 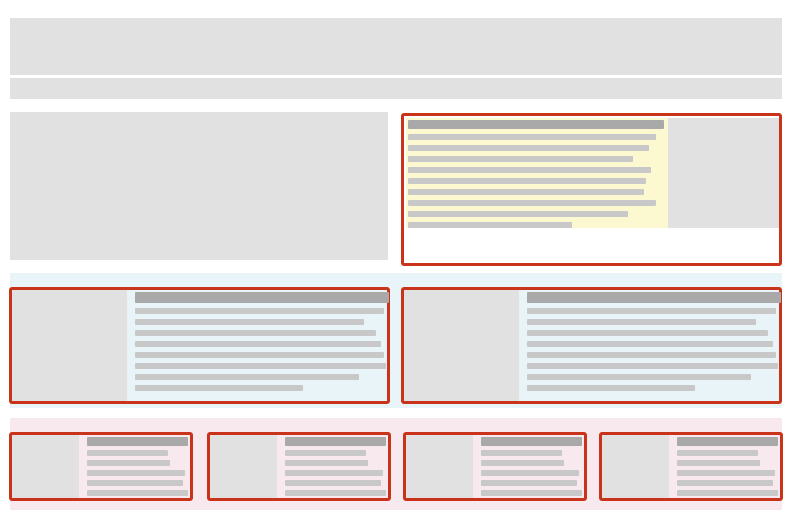 I want to click on card-text-panel, so click(x=537, y=173).